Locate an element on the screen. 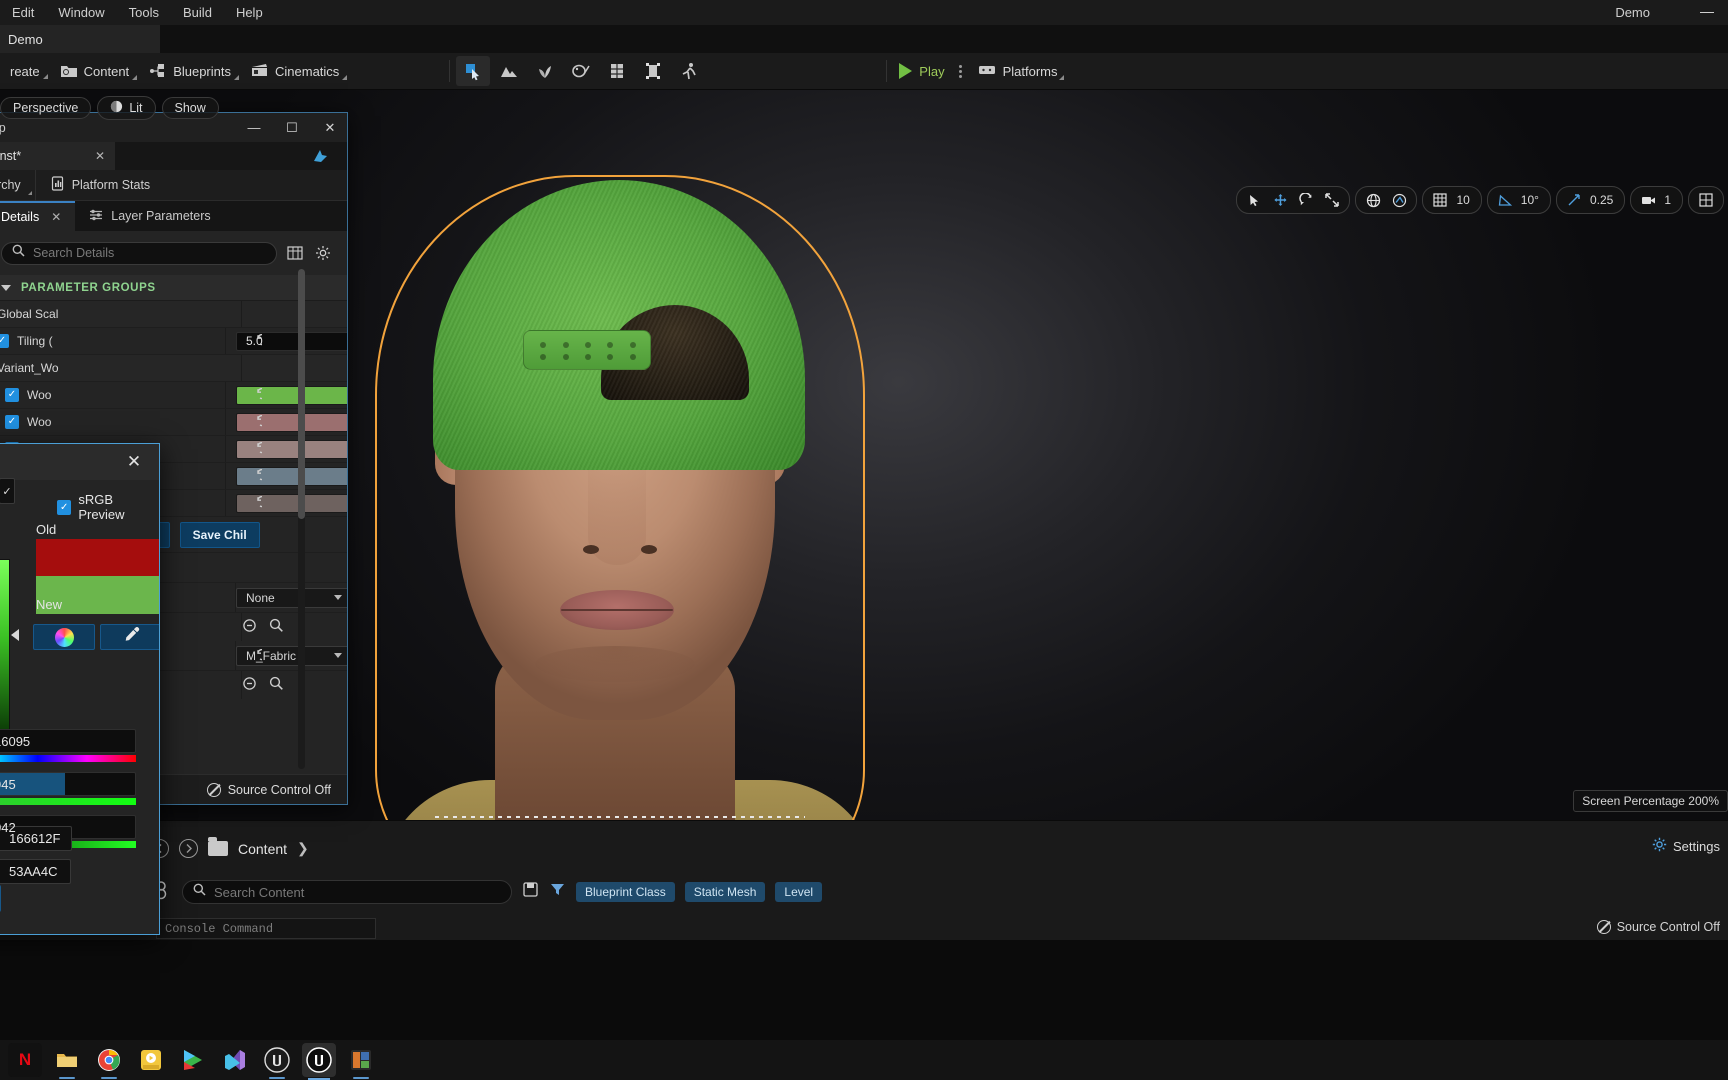 The width and height of the screenshot is (1728, 1080). viewport-layout-icon is located at coordinates (1706, 200).